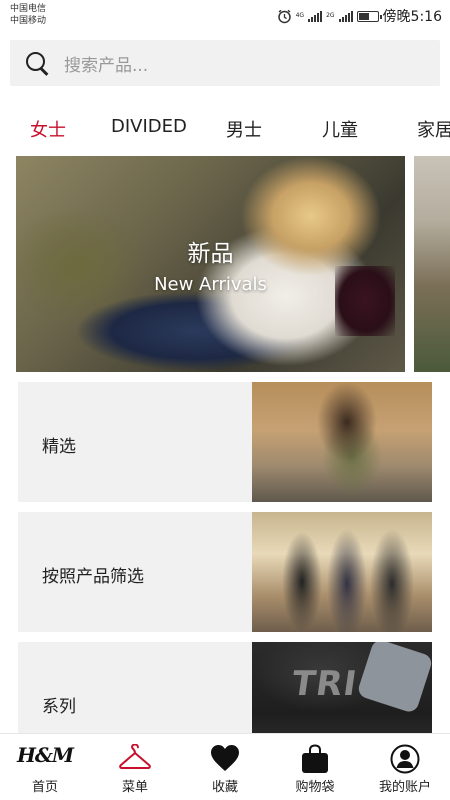 This screenshot has height=800, width=450. Describe the element at coordinates (225, 572) in the screenshot. I see `card-filter-by-product: 按照产品筛选` at that location.